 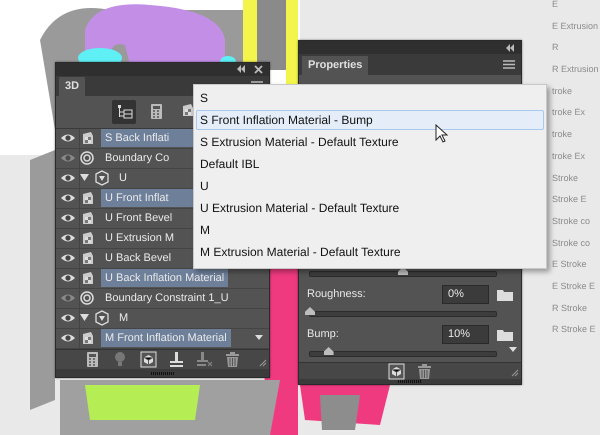 I want to click on layer-item: U Back Bevel, so click(x=138, y=258).